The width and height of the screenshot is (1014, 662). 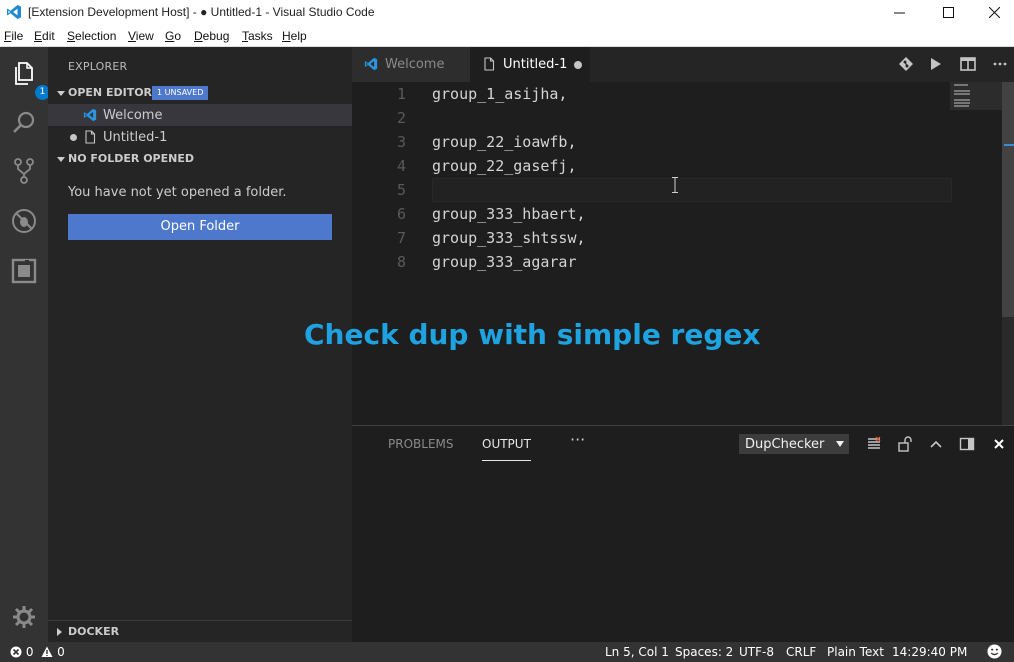 I want to click on no-folder-label: NO FOLDER OPENED, so click(x=131, y=158).